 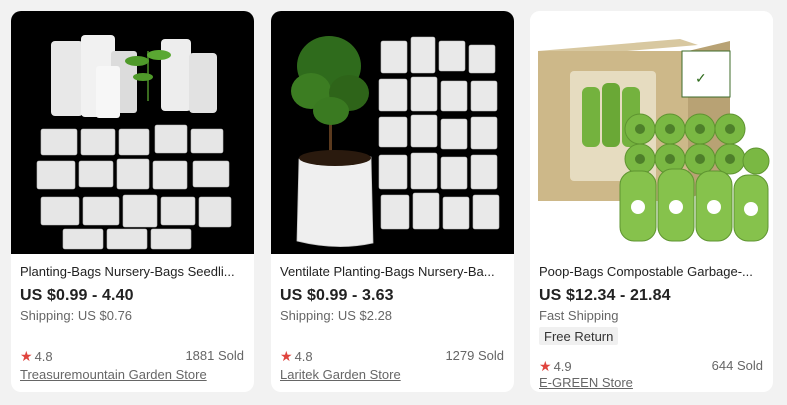 I want to click on store-link: E-GREEN Store, so click(x=586, y=382).